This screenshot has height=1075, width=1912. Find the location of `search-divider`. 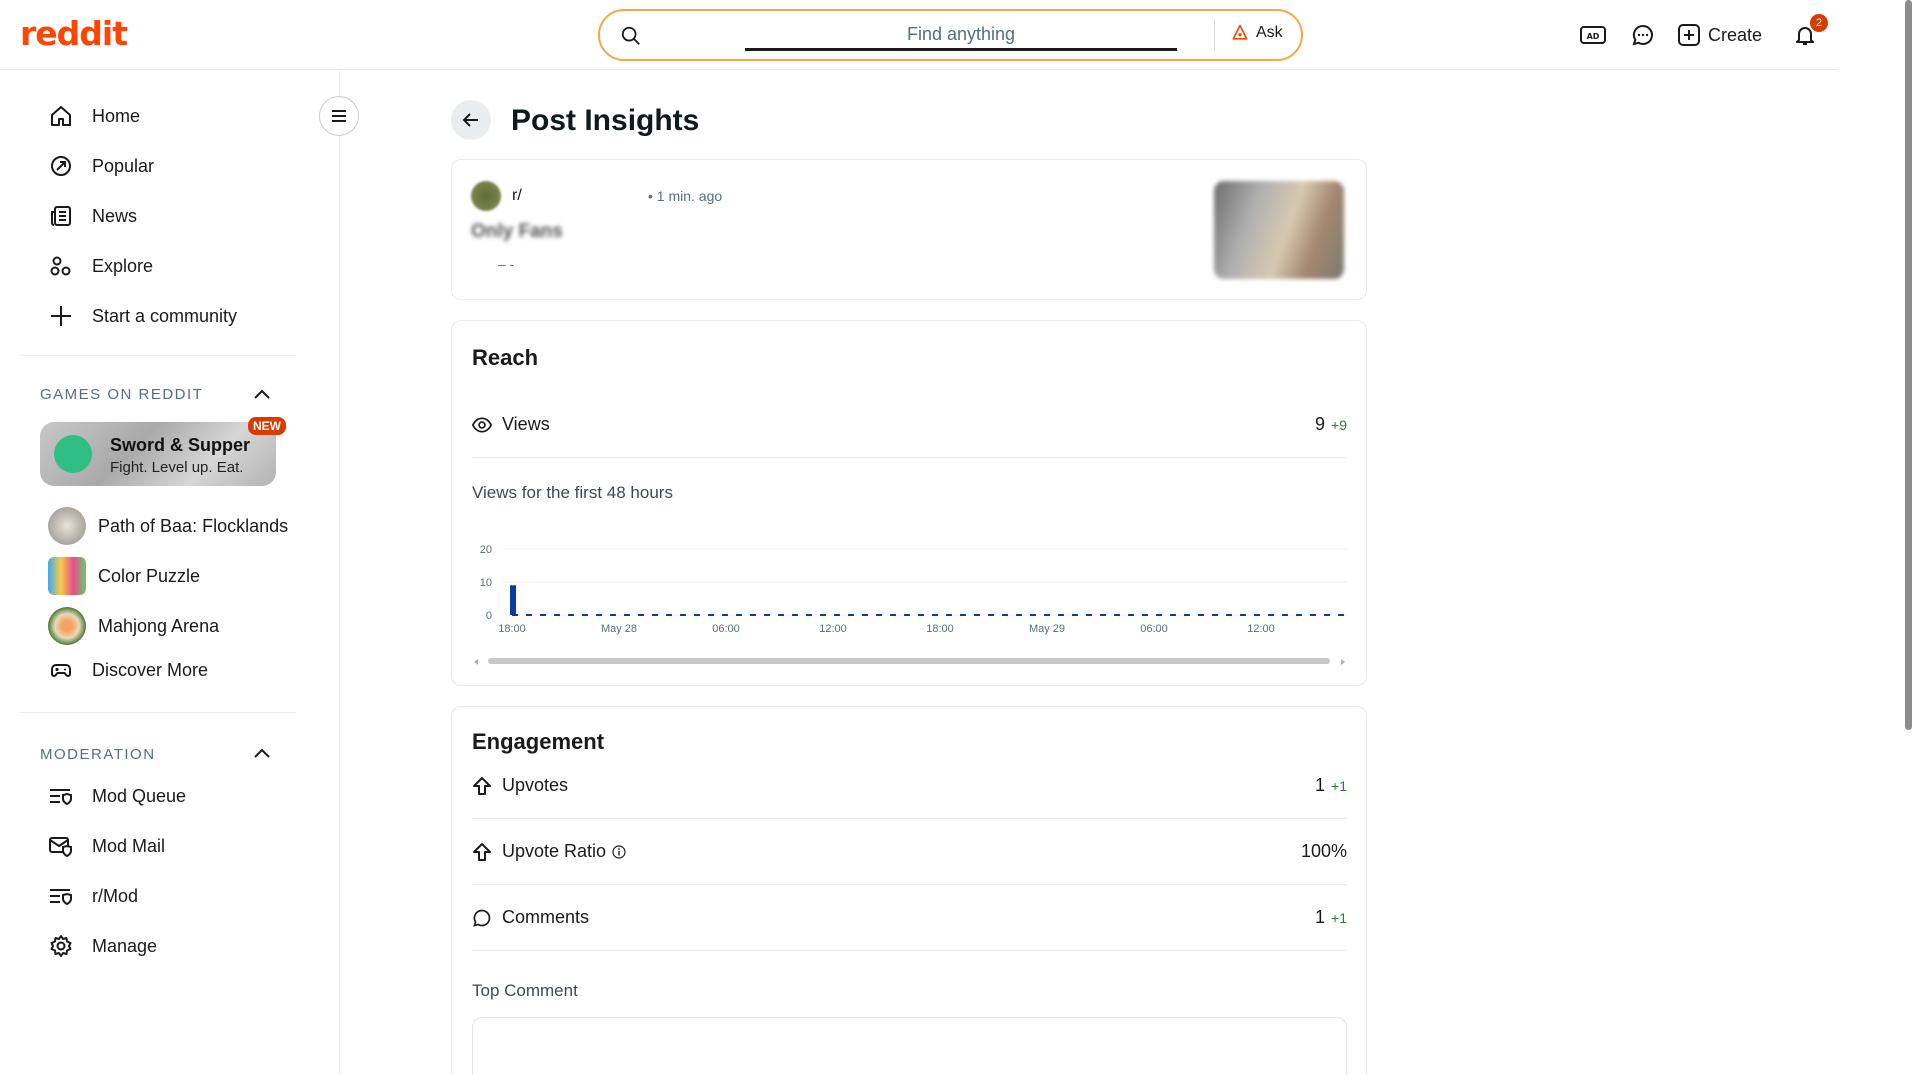

search-divider is located at coordinates (1214, 35).